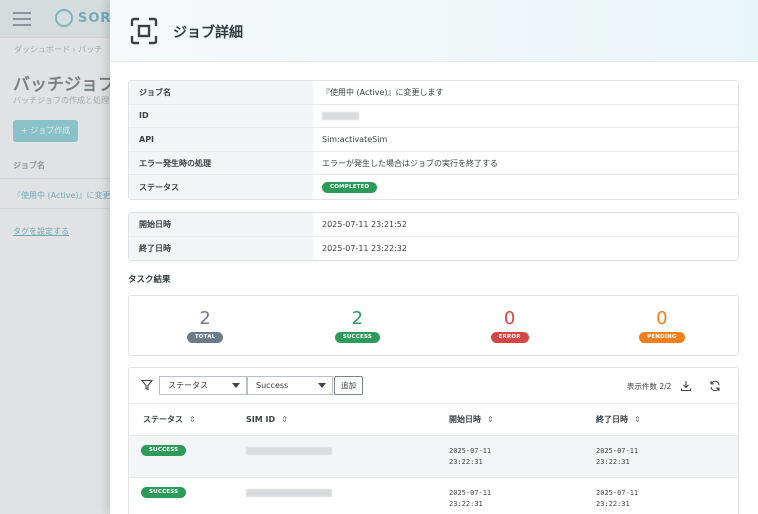 The height and width of the screenshot is (514, 758). What do you see at coordinates (221, 92) in the screenshot?
I see `detail-key: ジョブ名` at bounding box center [221, 92].